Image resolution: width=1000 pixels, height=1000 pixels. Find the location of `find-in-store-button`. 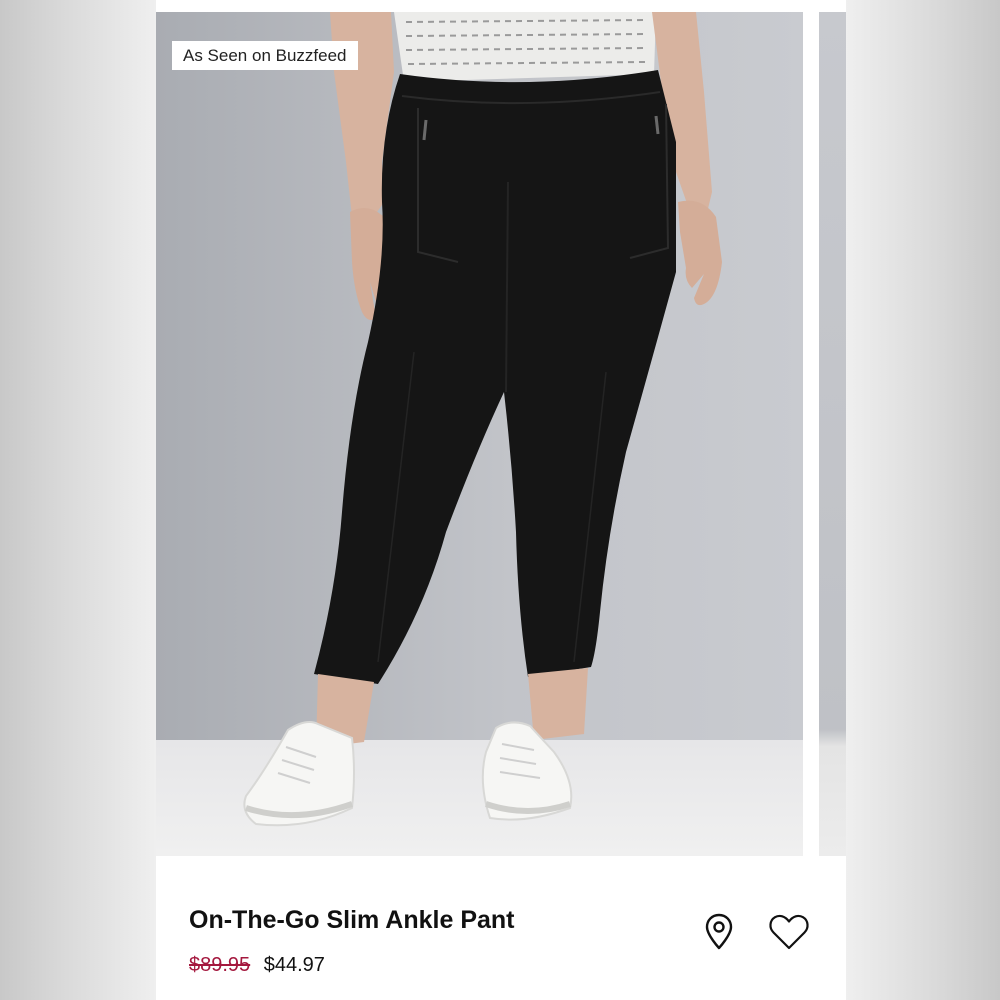

find-in-store-button is located at coordinates (719, 932).